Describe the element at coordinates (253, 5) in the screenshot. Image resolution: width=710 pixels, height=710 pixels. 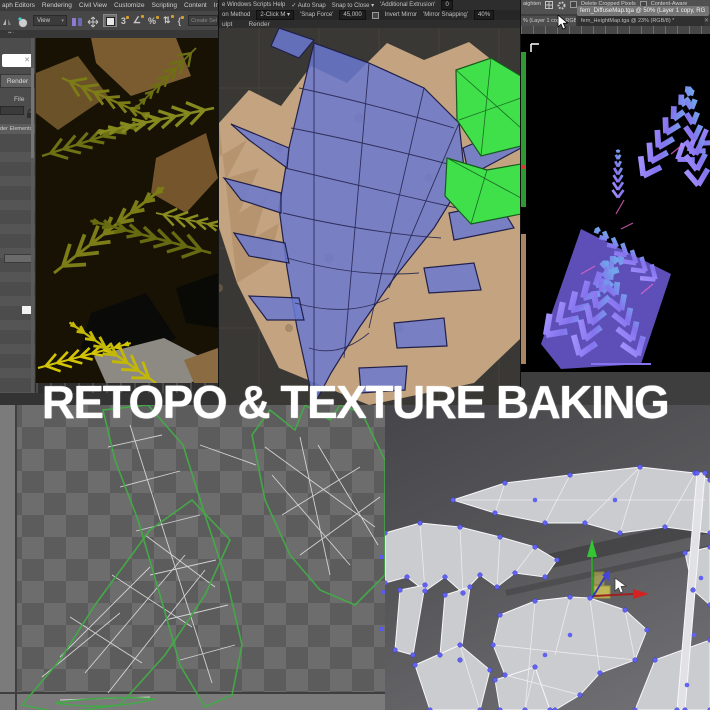
I see `coat-menus: e Windows Scripts Help` at that location.